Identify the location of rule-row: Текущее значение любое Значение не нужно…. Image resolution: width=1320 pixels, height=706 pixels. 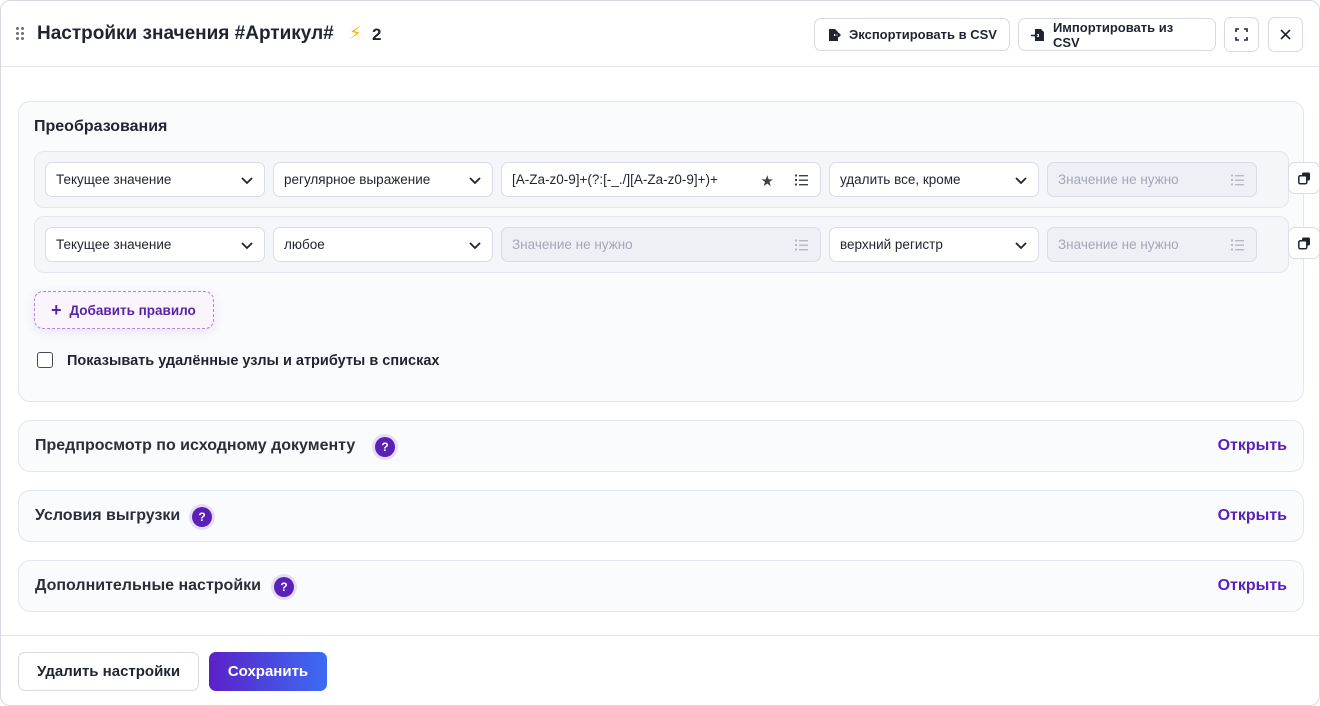
(661, 244).